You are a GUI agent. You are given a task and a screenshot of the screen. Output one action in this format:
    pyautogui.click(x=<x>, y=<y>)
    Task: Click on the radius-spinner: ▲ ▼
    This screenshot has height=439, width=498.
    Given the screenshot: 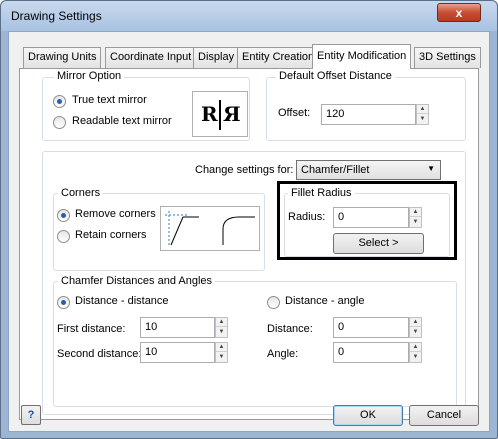 What is the action you would take?
    pyautogui.click(x=415, y=217)
    